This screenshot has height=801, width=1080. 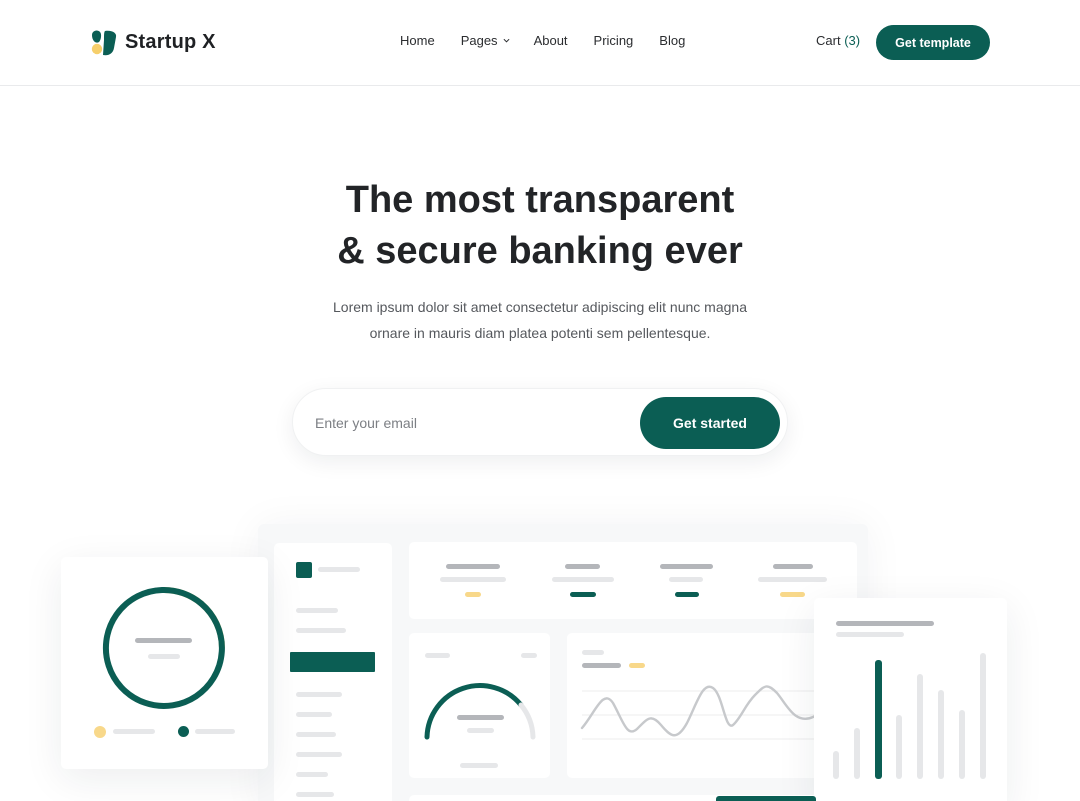 I want to click on email-input, so click(x=465, y=423).